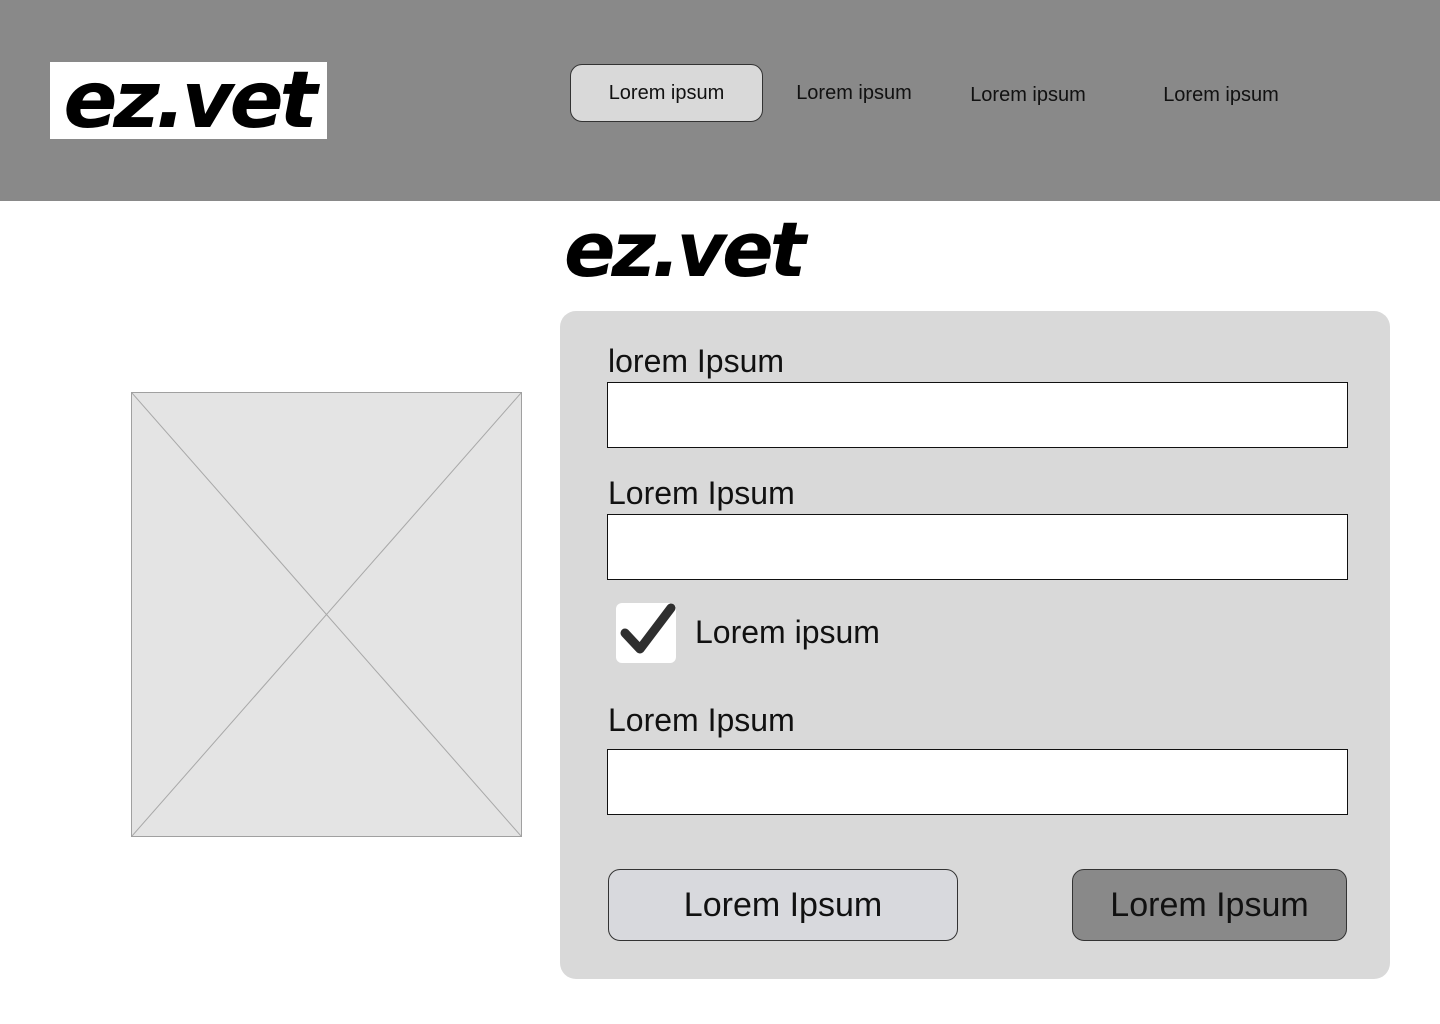 The height and width of the screenshot is (1024, 1440). What do you see at coordinates (977, 782) in the screenshot?
I see `field3-input` at bounding box center [977, 782].